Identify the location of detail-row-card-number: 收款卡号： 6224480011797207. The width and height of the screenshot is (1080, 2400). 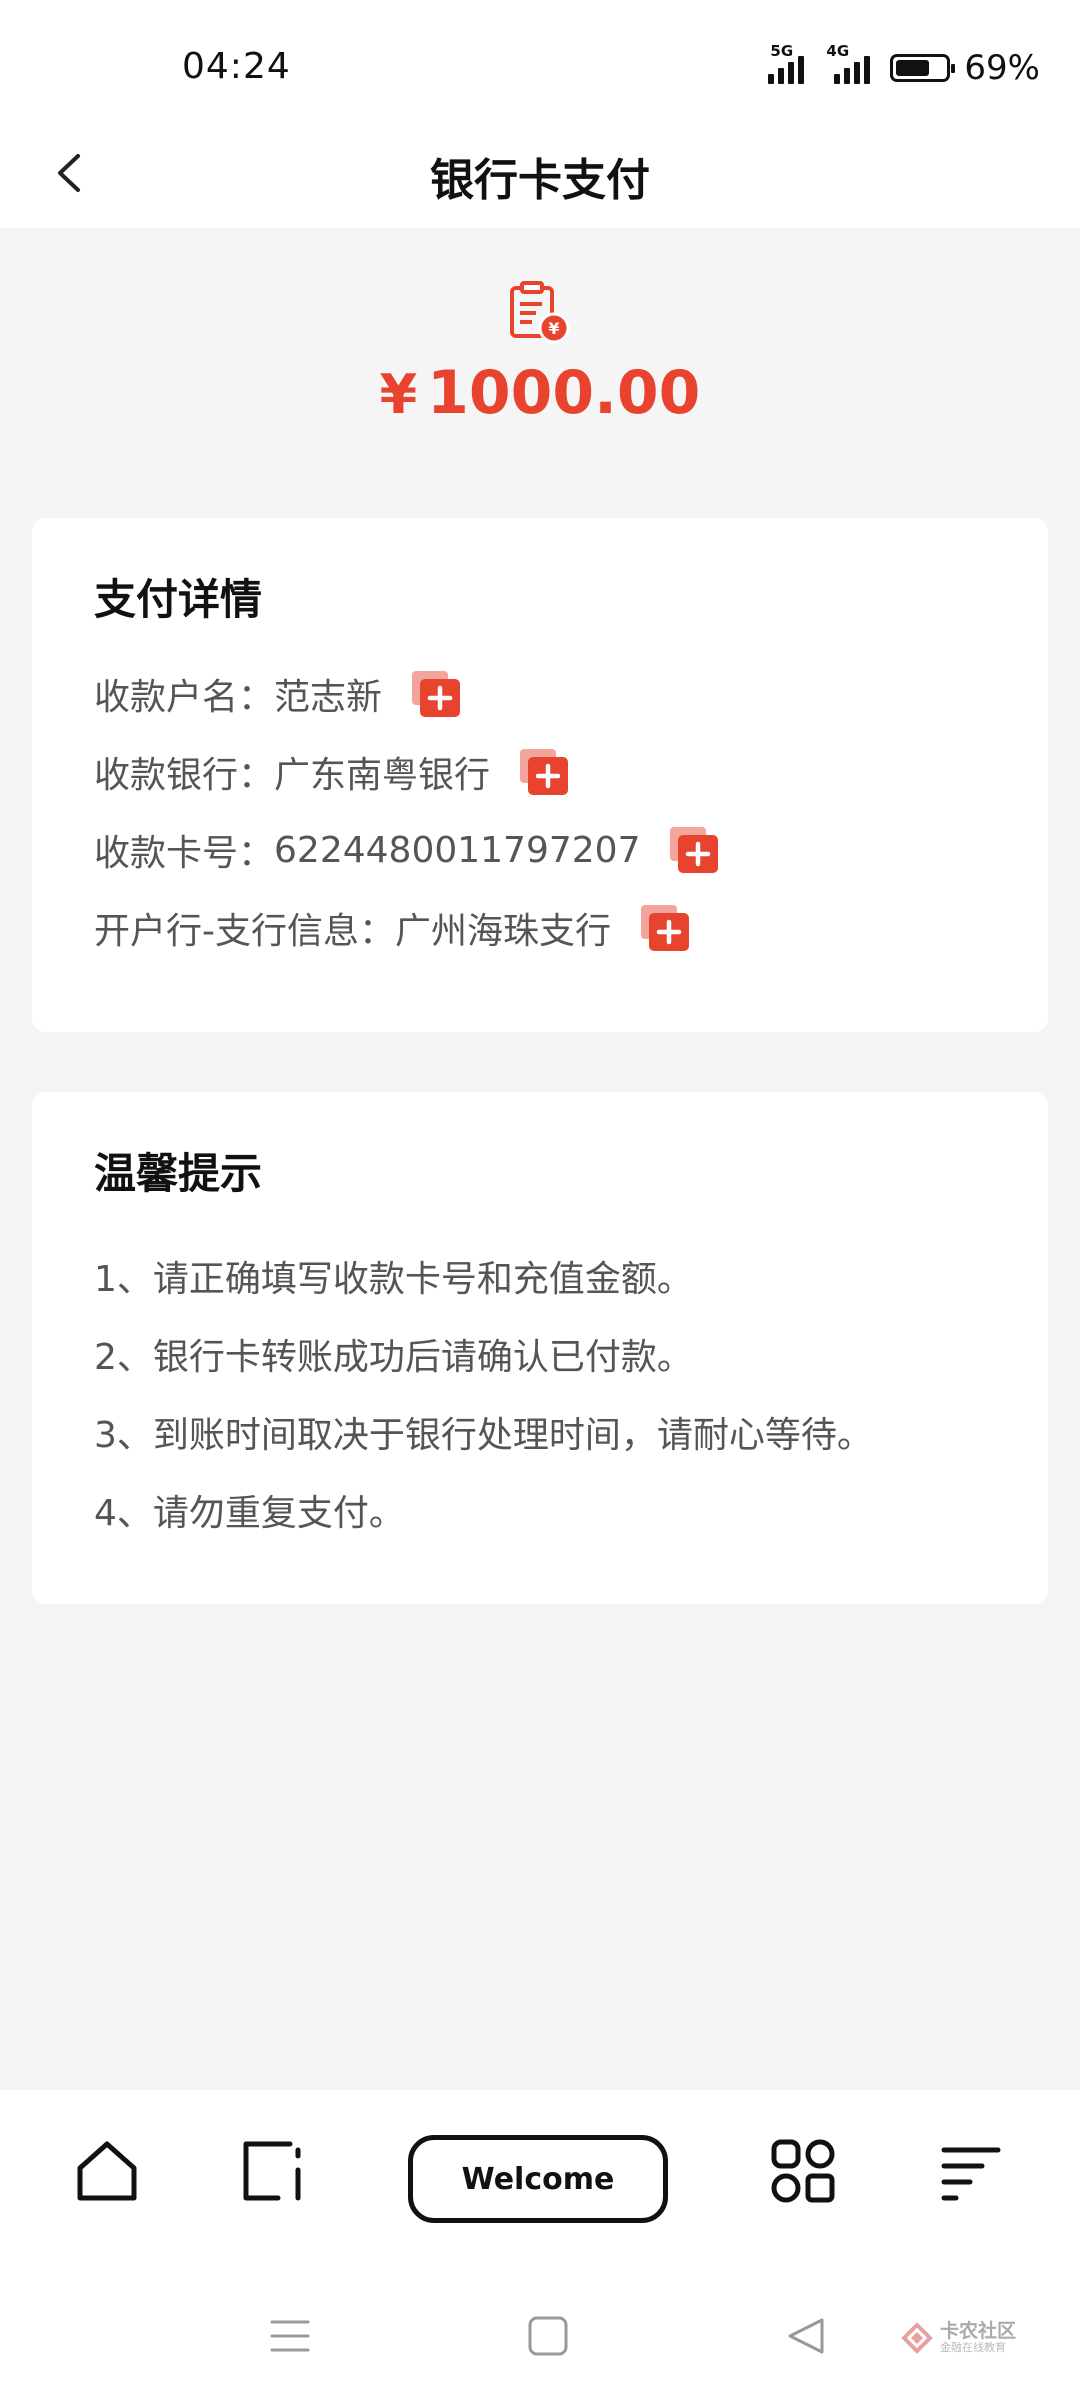
(407, 850).